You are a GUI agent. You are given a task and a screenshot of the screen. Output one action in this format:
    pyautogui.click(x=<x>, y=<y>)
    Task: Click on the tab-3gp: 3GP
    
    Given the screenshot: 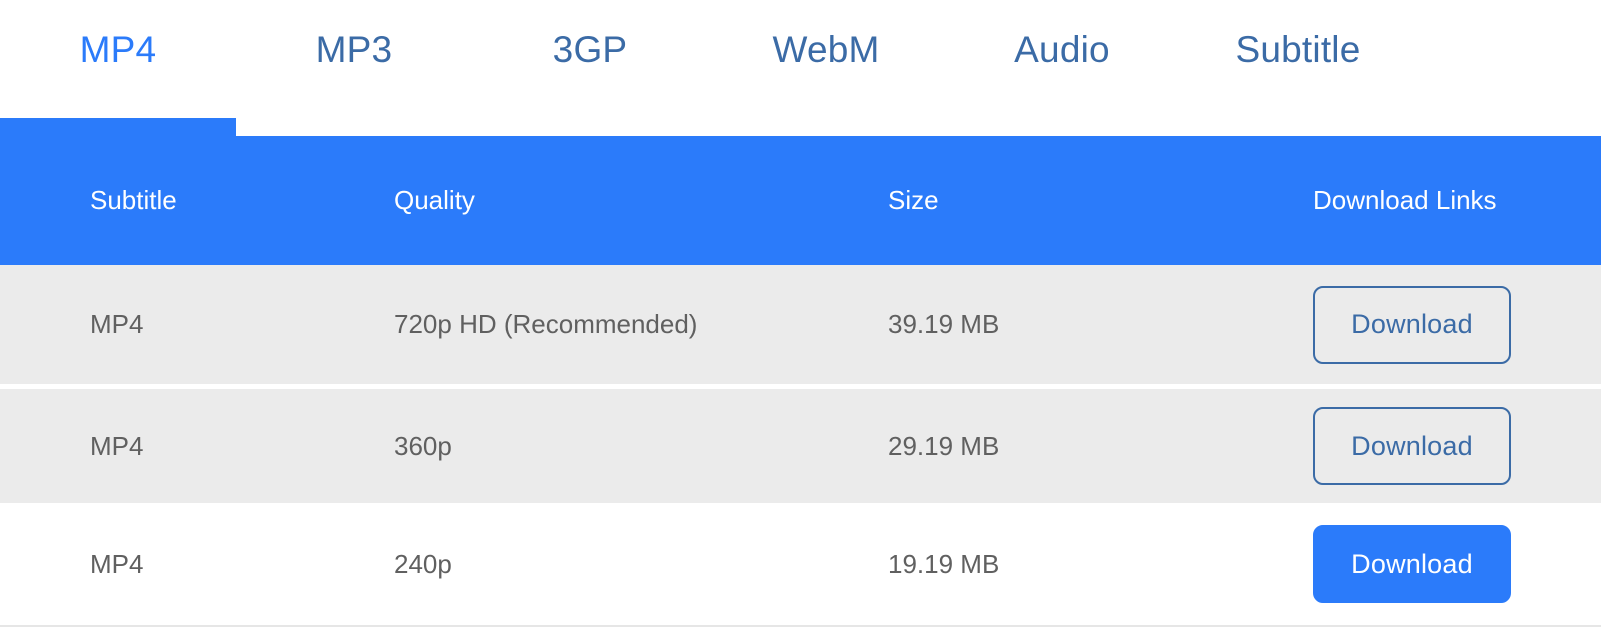 What is the action you would take?
    pyautogui.click(x=590, y=59)
    